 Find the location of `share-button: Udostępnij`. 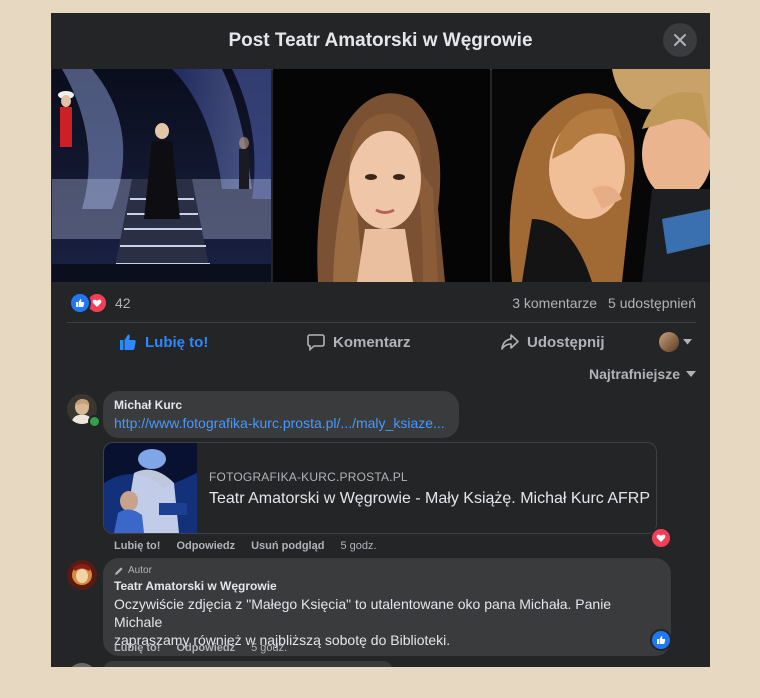

share-button: Udostępnij is located at coordinates (553, 342).